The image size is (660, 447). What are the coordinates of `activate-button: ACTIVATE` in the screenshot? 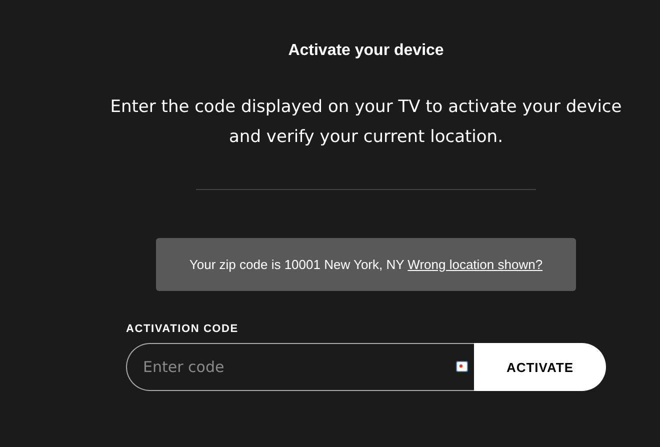 It's located at (540, 367).